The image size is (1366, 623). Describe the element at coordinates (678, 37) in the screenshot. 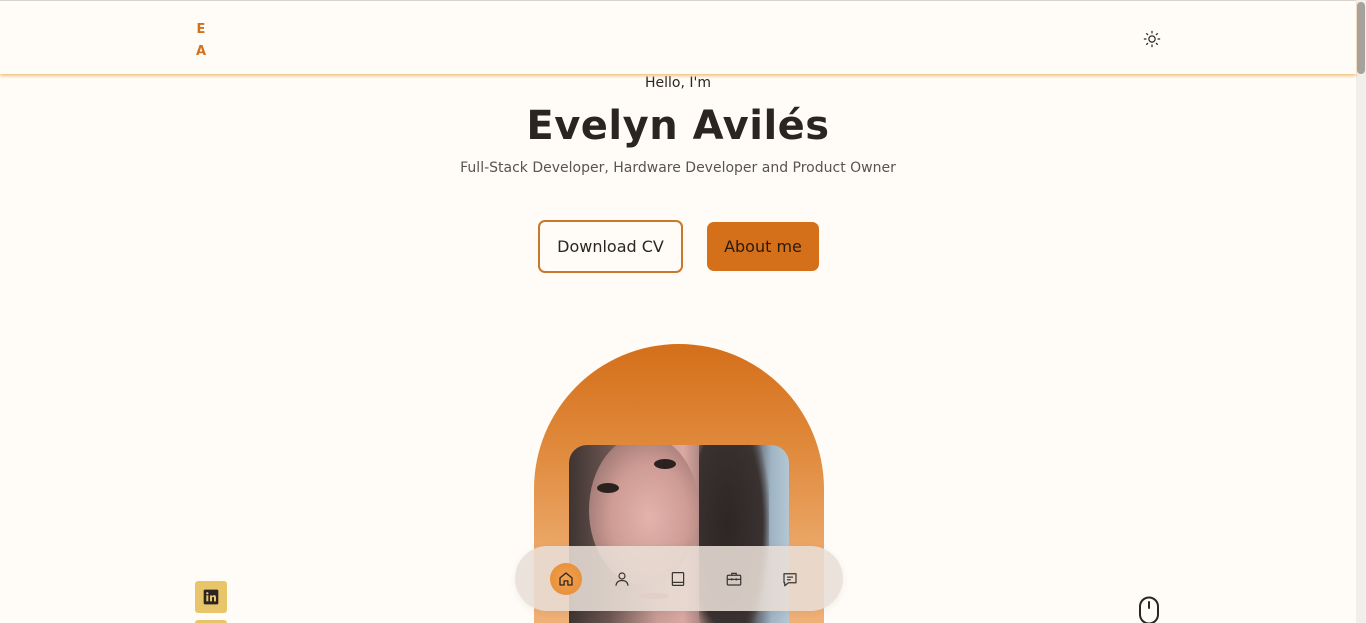

I see `site-header: E A` at that location.